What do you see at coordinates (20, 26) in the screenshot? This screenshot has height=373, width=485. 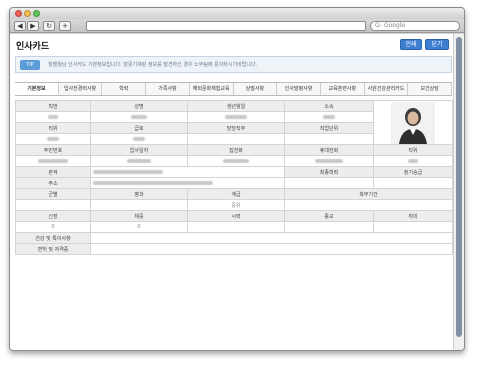 I see `back-icon: ◀` at bounding box center [20, 26].